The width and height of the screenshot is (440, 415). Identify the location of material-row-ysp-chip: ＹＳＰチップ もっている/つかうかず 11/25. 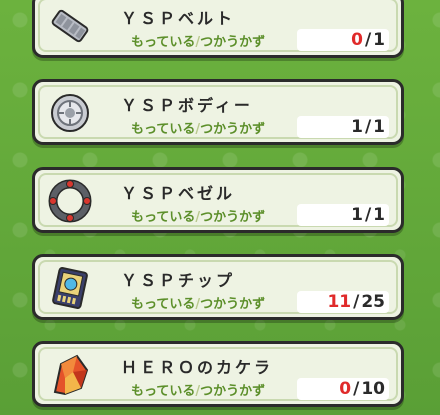
(218, 287).